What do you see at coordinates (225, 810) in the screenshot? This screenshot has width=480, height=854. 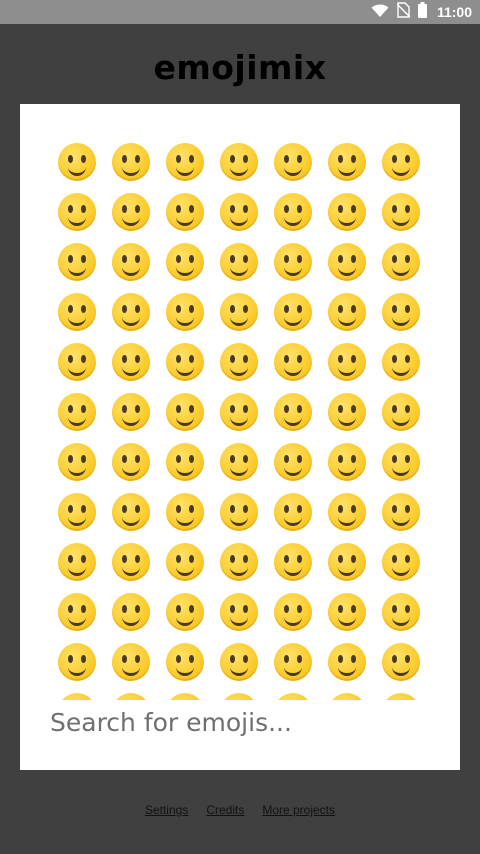 I see `credits-link: Credits` at bounding box center [225, 810].